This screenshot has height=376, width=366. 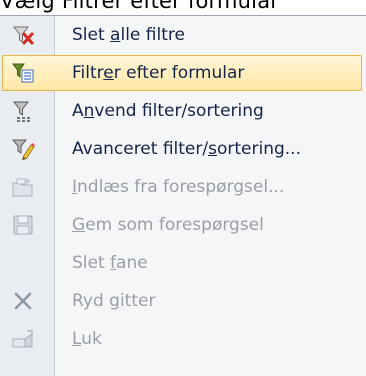 What do you see at coordinates (140, 6) in the screenshot?
I see `caption-text: Vælg Filtrer efter formular` at bounding box center [140, 6].